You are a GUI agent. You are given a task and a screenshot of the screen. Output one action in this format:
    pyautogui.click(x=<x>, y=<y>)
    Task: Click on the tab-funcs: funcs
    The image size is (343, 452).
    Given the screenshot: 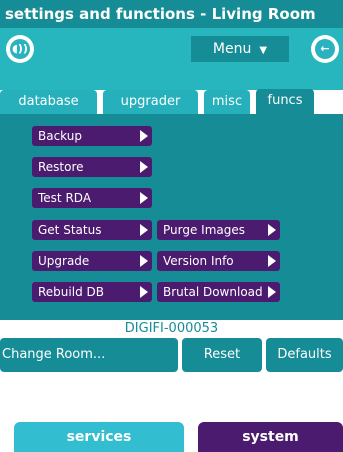 What is the action you would take?
    pyautogui.click(x=285, y=101)
    